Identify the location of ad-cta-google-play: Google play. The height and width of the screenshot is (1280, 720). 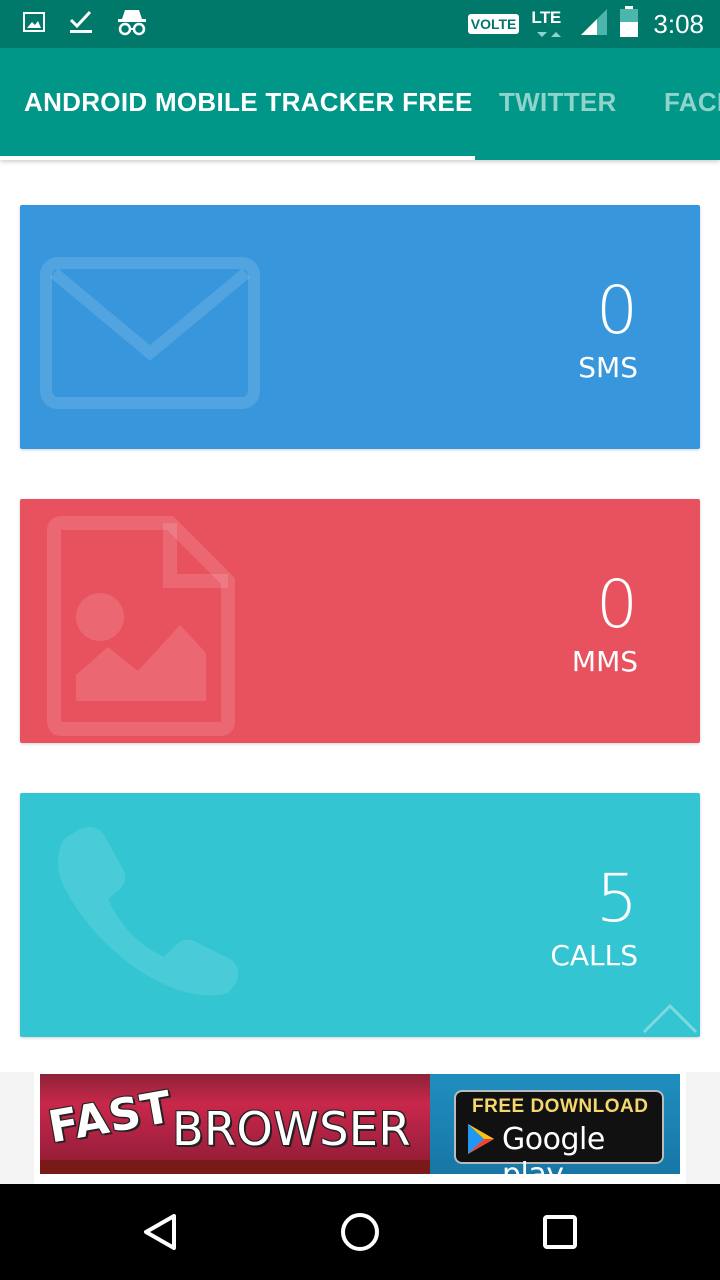
(553, 1157).